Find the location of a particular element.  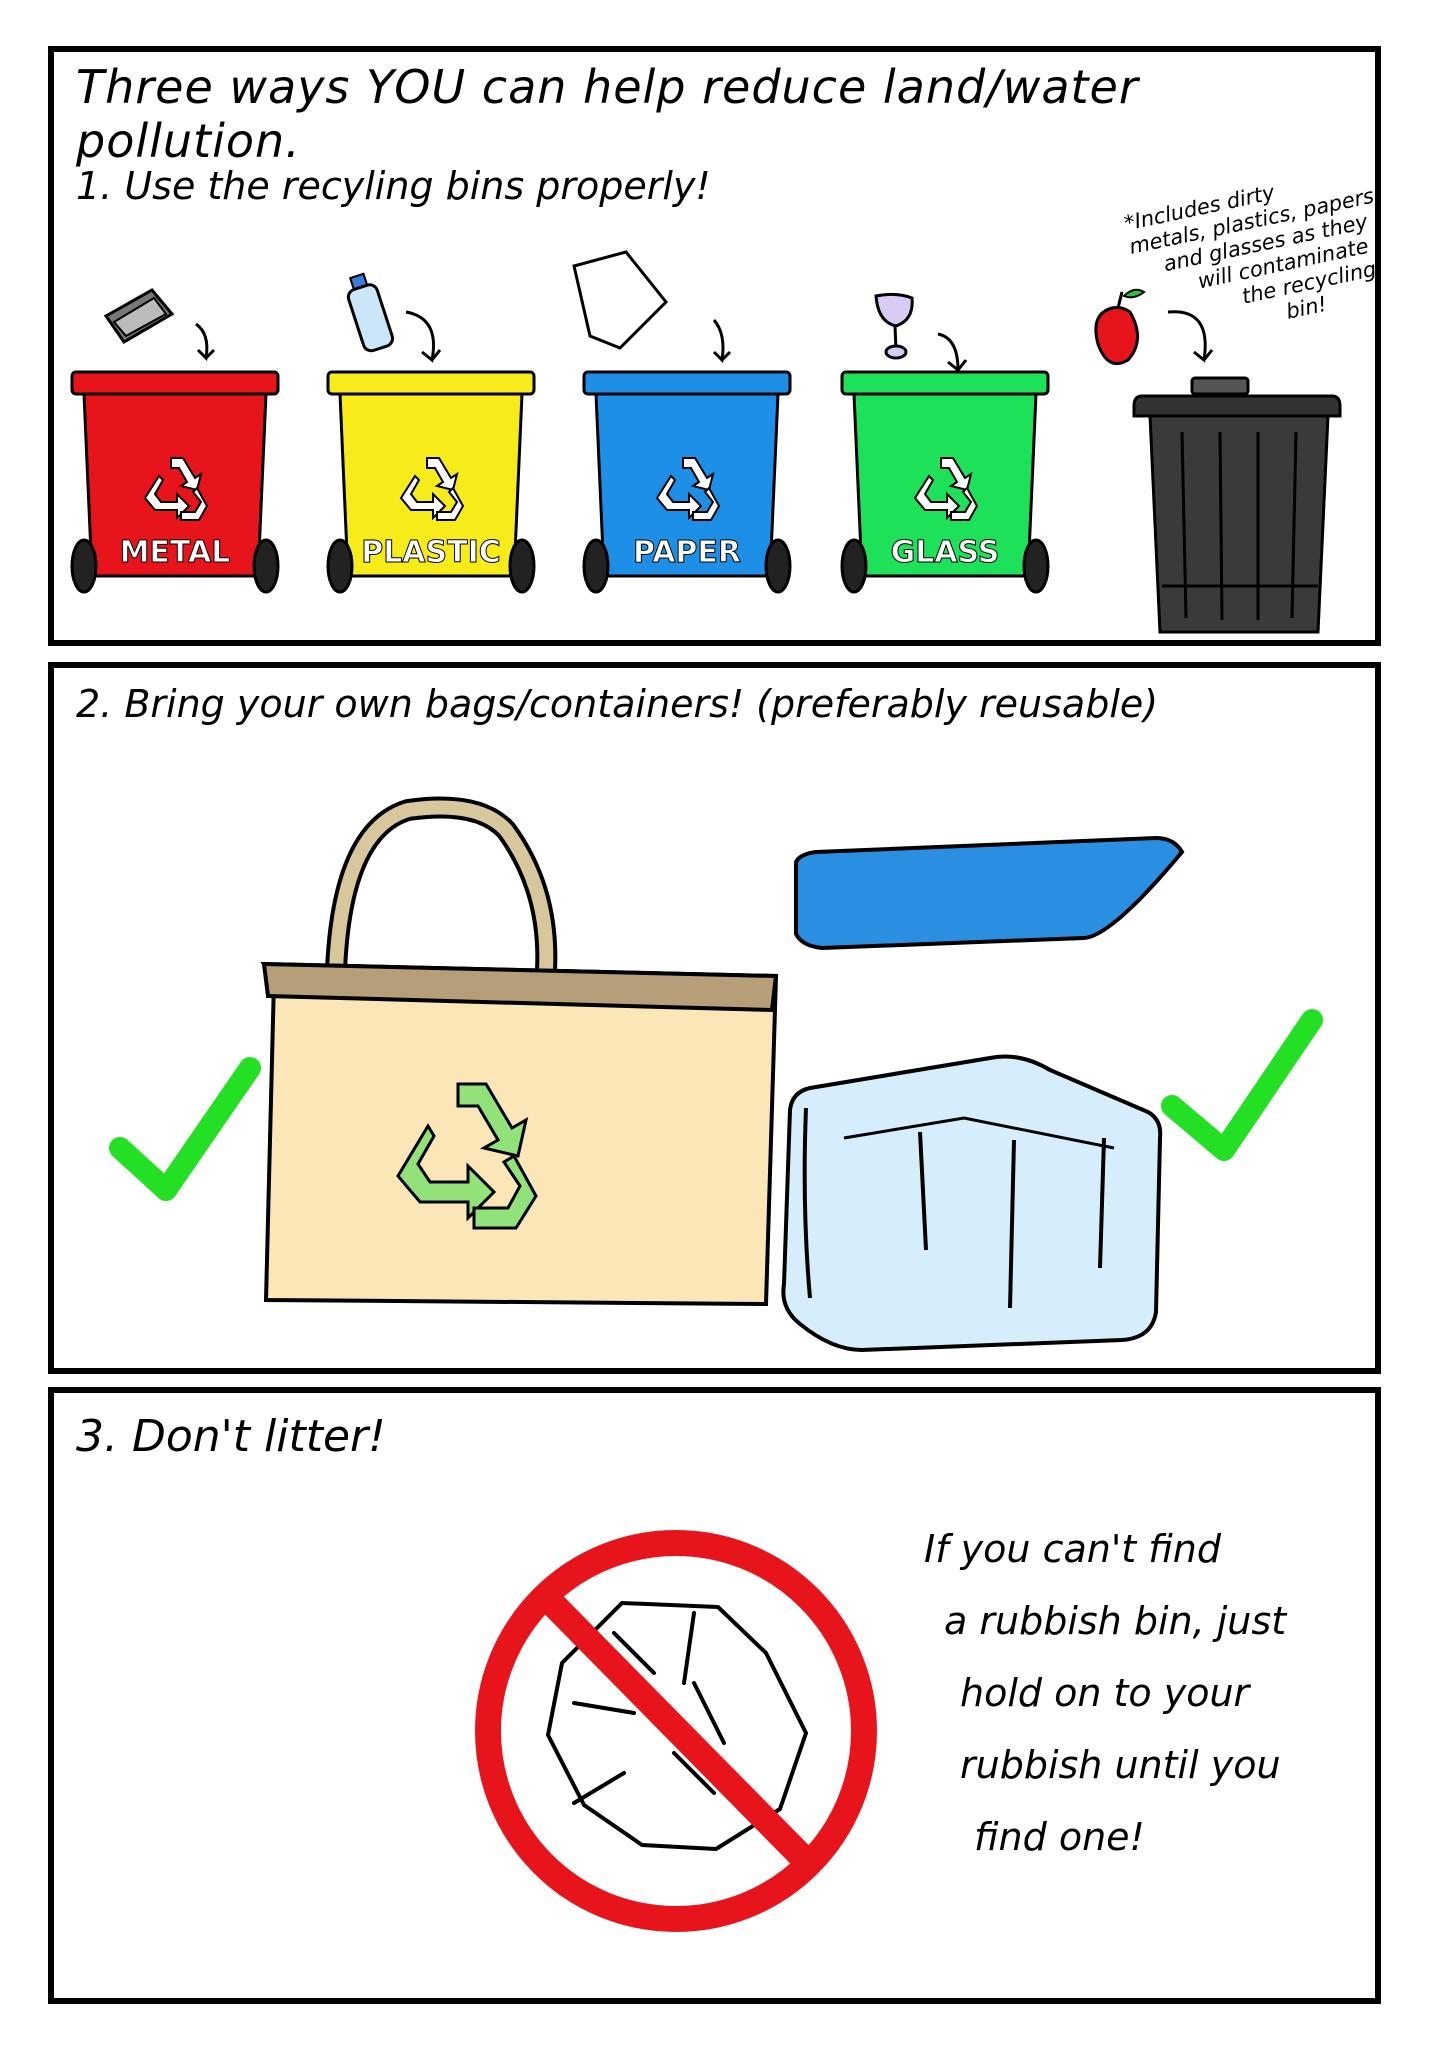

metal-scrap-icon is located at coordinates (139, 316).